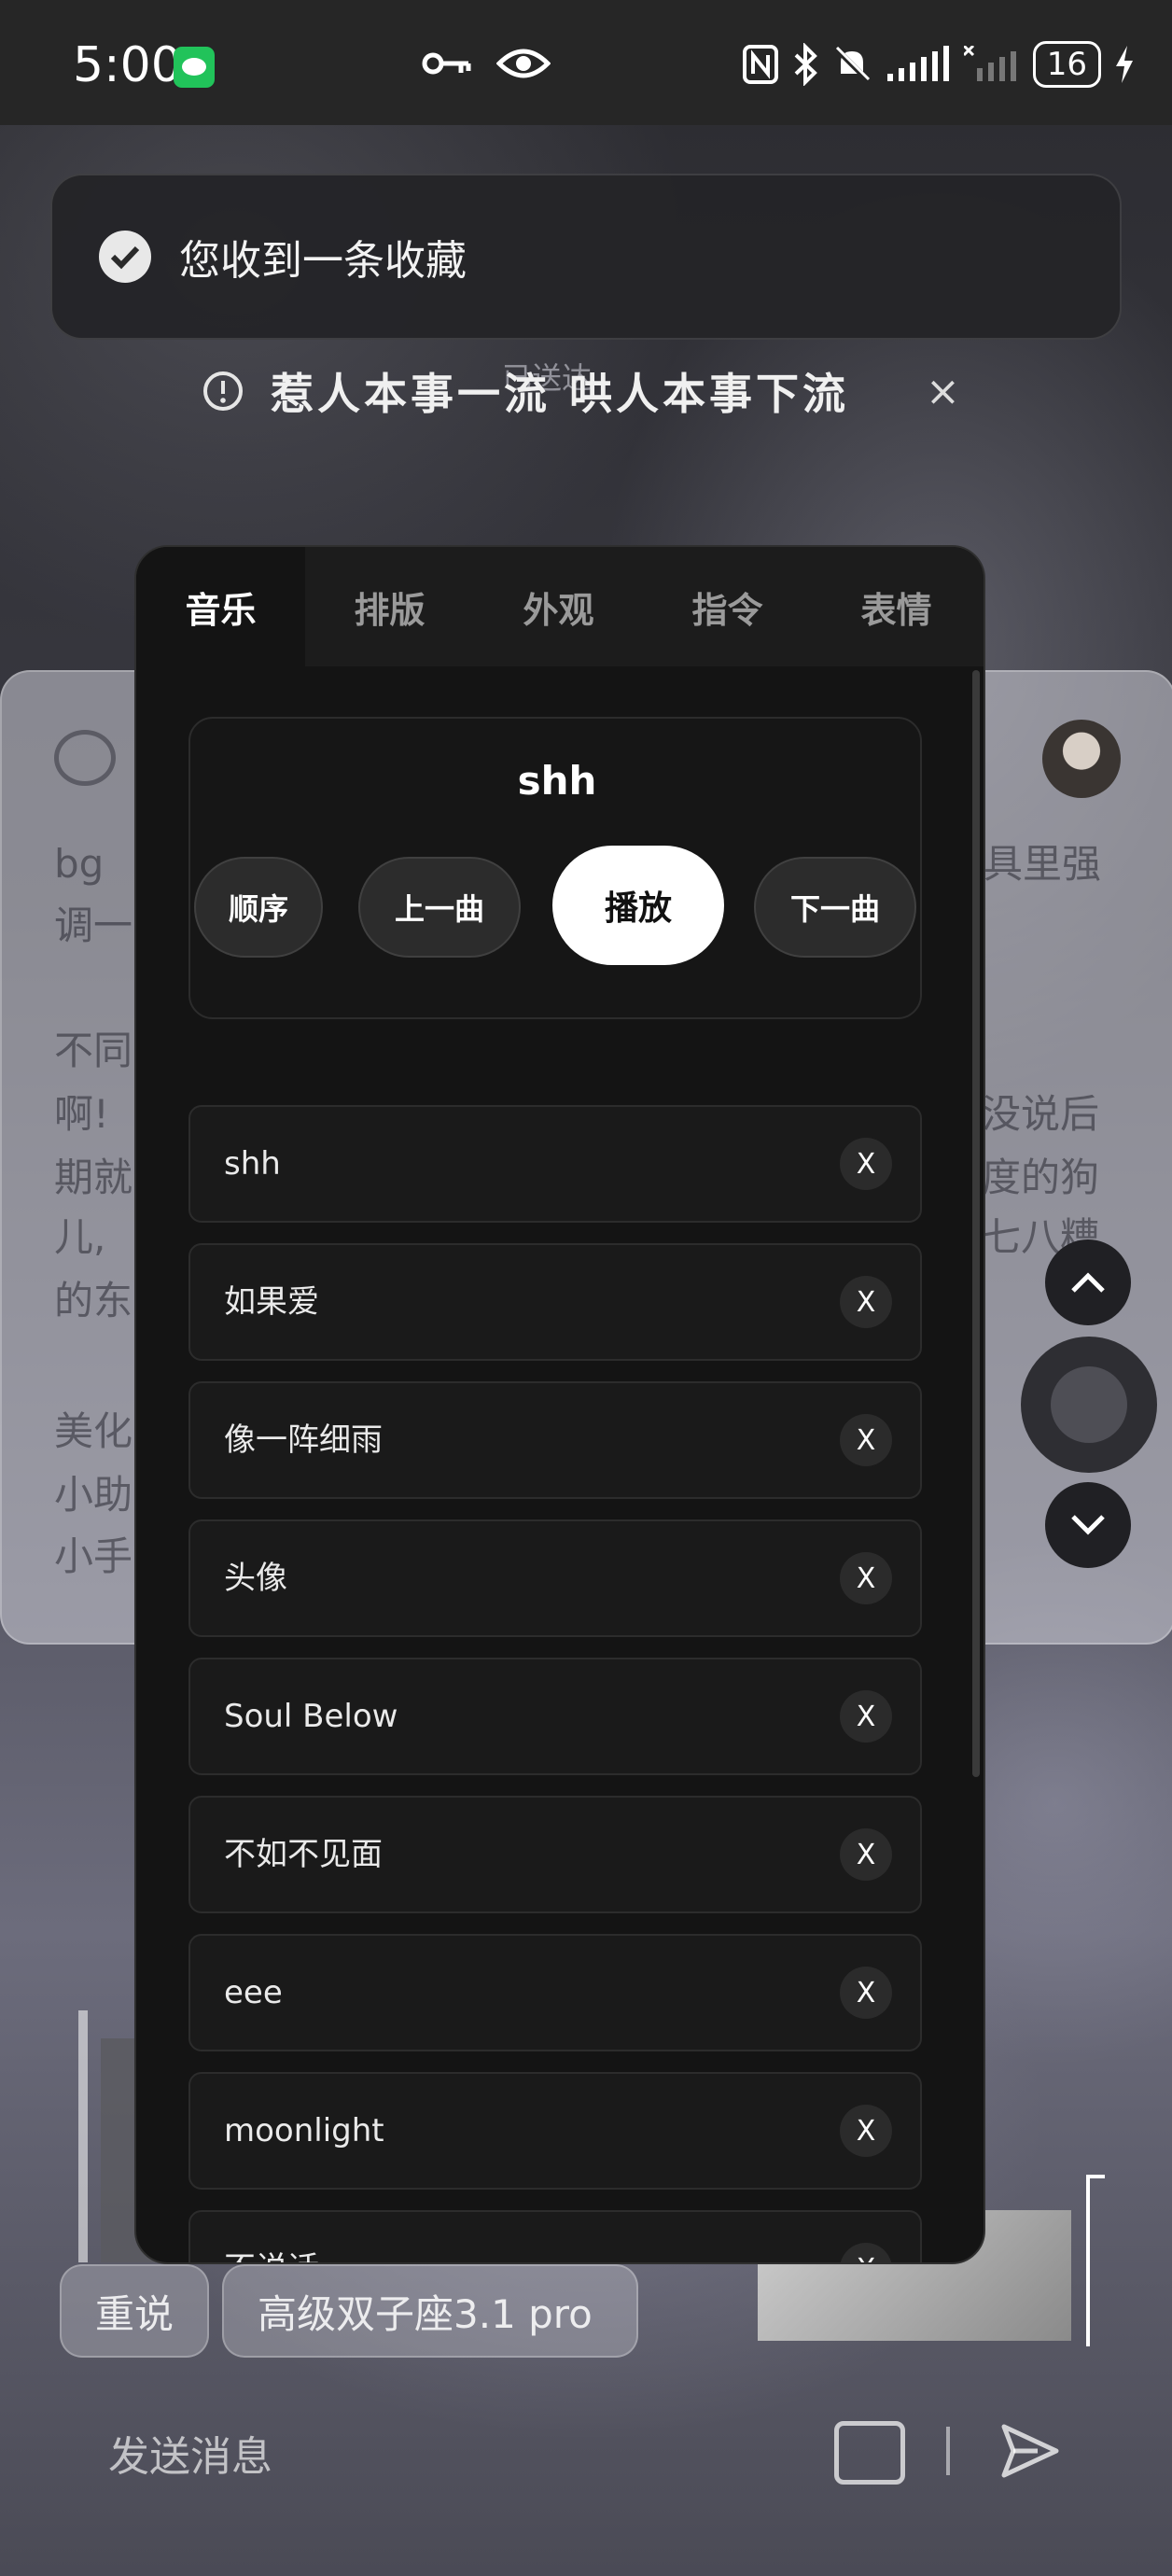 This screenshot has height=2576, width=1172. What do you see at coordinates (523, 63) in the screenshot?
I see `eye-icon` at bounding box center [523, 63].